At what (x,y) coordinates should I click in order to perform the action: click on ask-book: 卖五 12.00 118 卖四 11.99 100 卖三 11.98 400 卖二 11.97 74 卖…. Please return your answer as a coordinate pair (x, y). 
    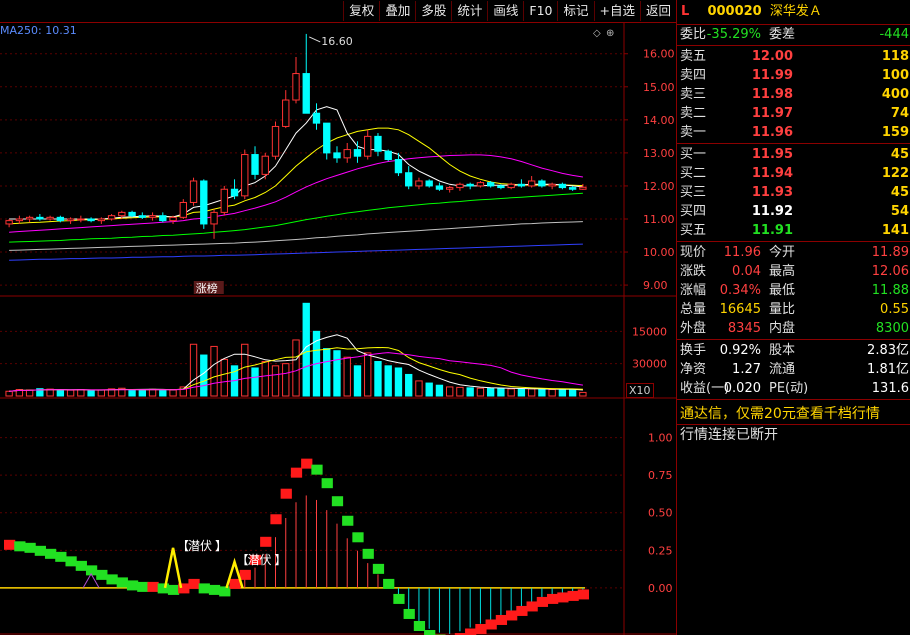
    Looking at the image, I should click on (793, 94).